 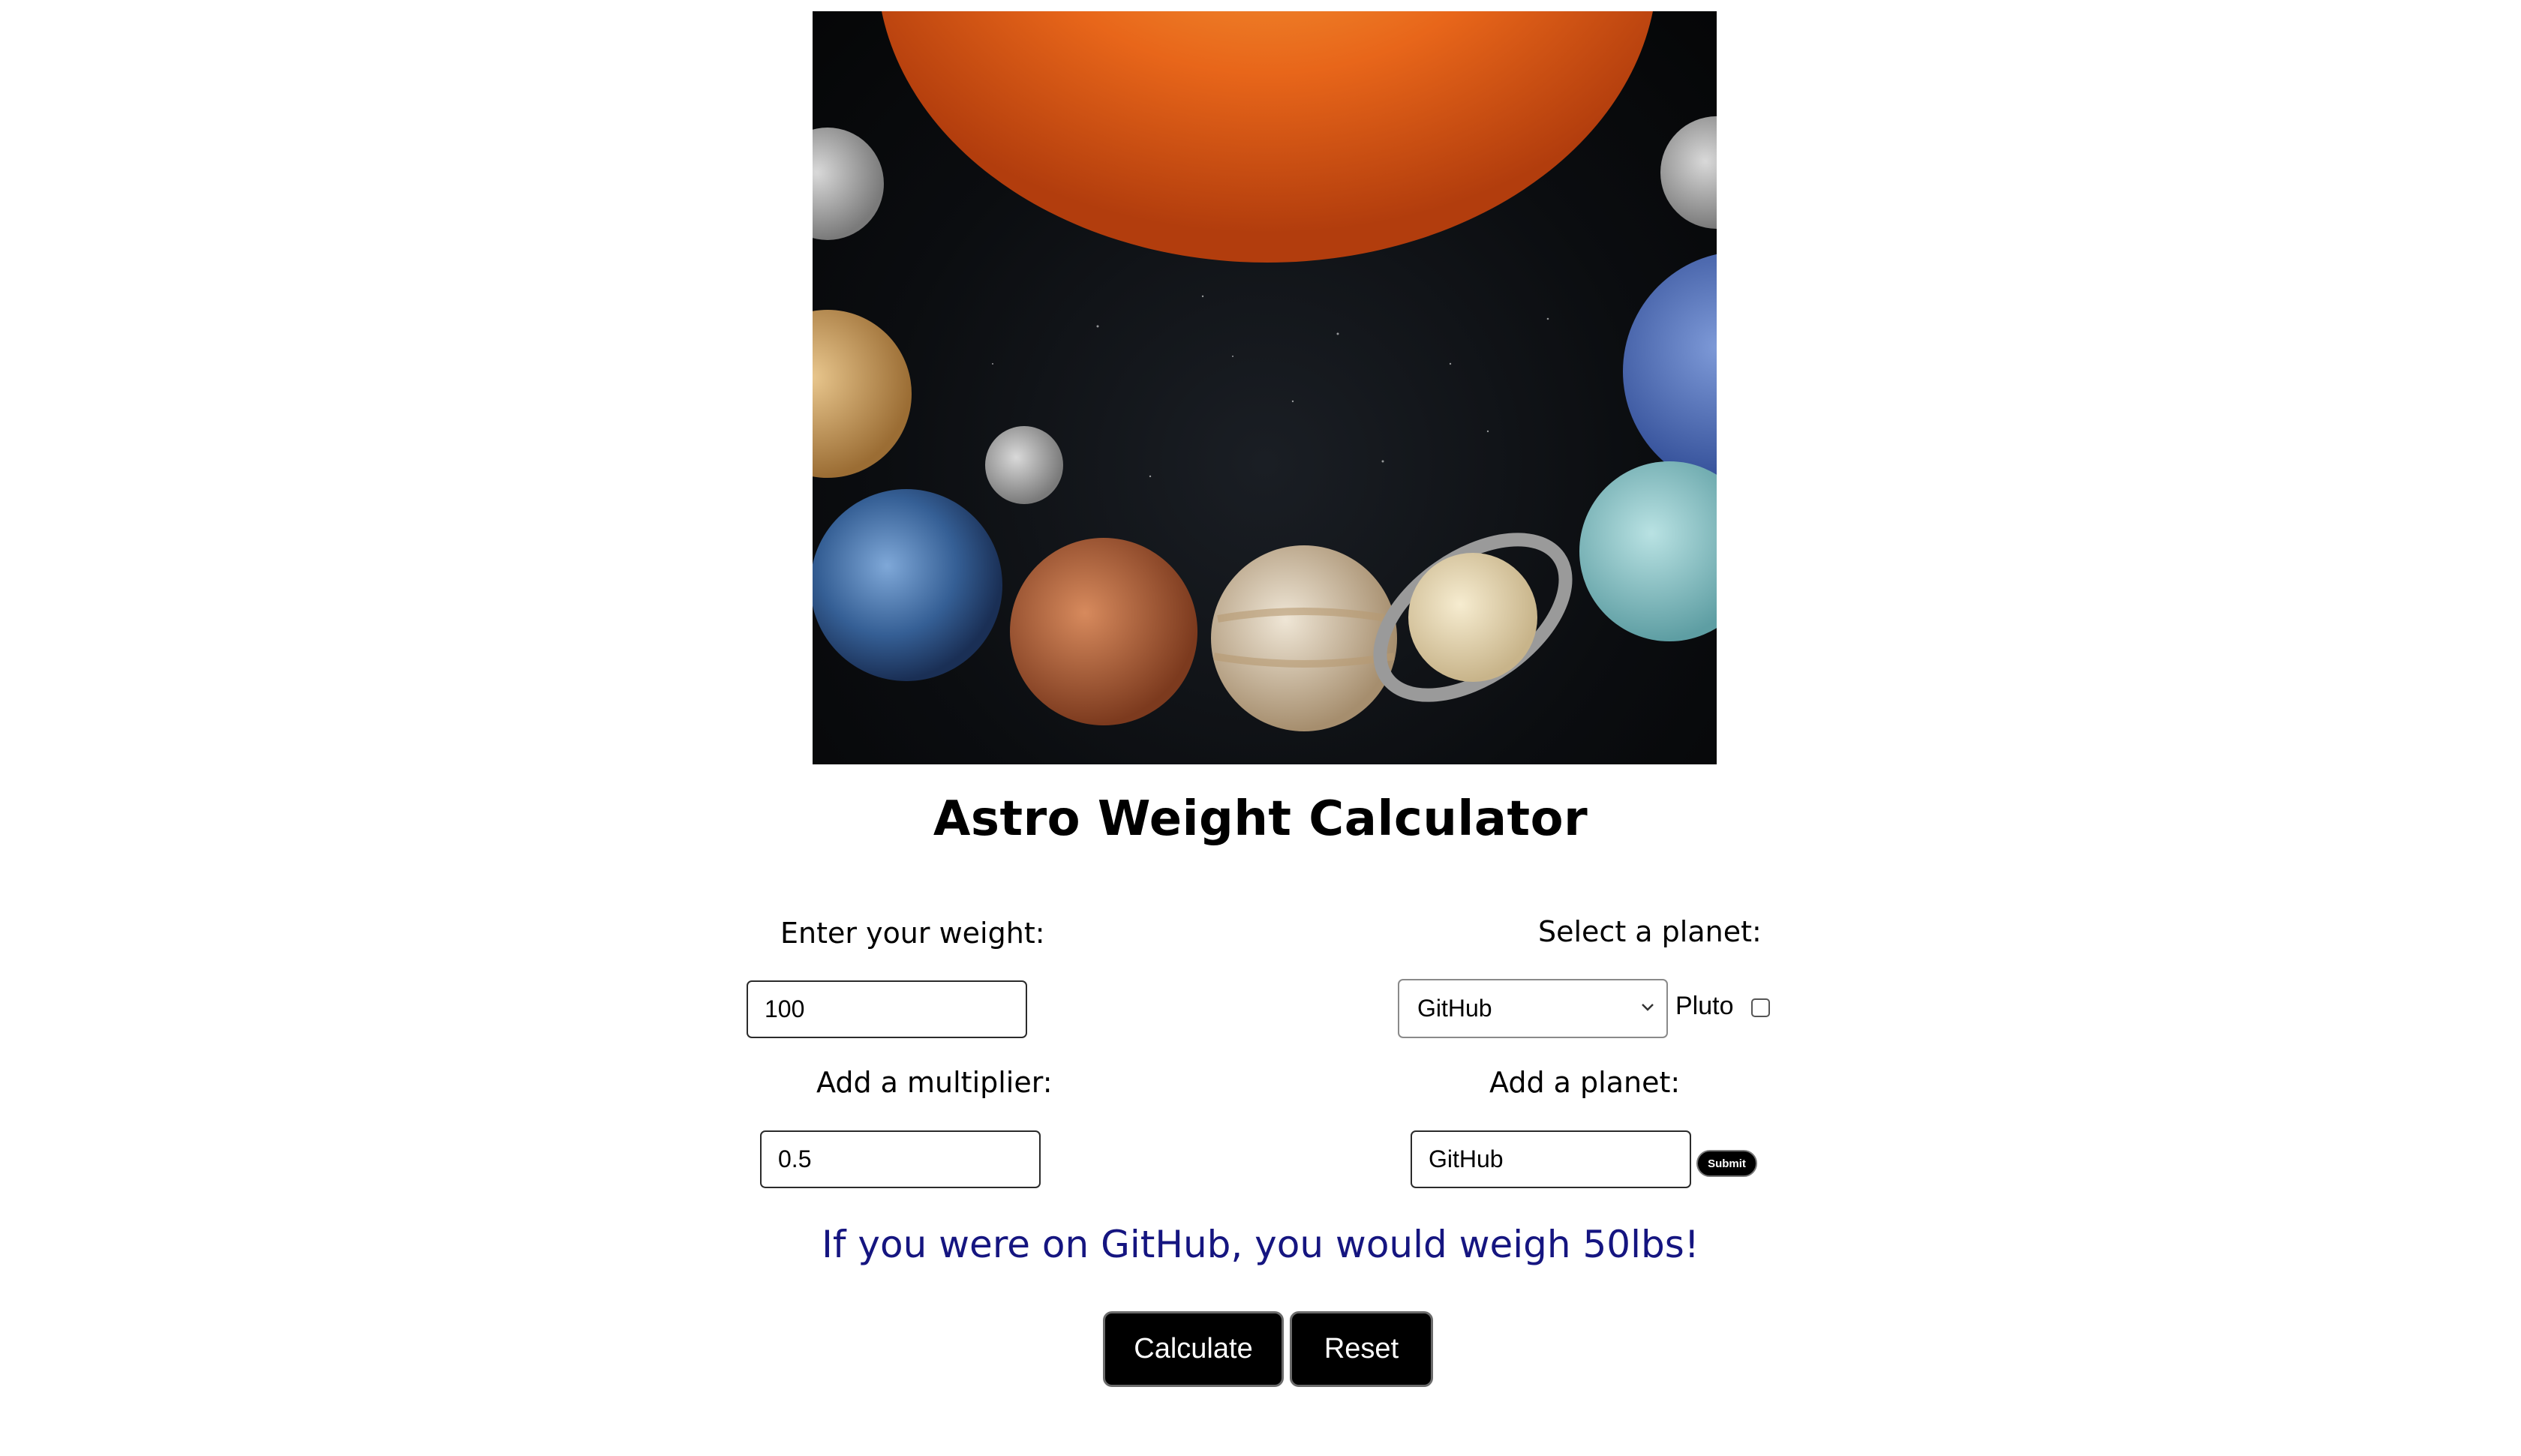 What do you see at coordinates (1533, 1008) in the screenshot?
I see `planet-select: GitHub` at bounding box center [1533, 1008].